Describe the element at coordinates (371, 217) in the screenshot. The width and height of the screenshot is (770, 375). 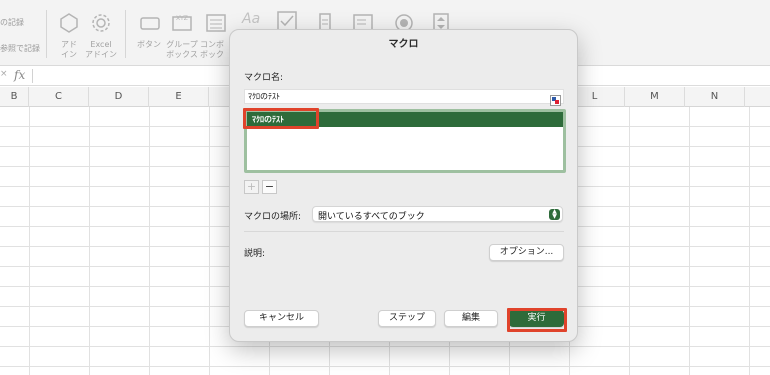
I see `macro-location-value: 開いているすべてのブック` at that location.